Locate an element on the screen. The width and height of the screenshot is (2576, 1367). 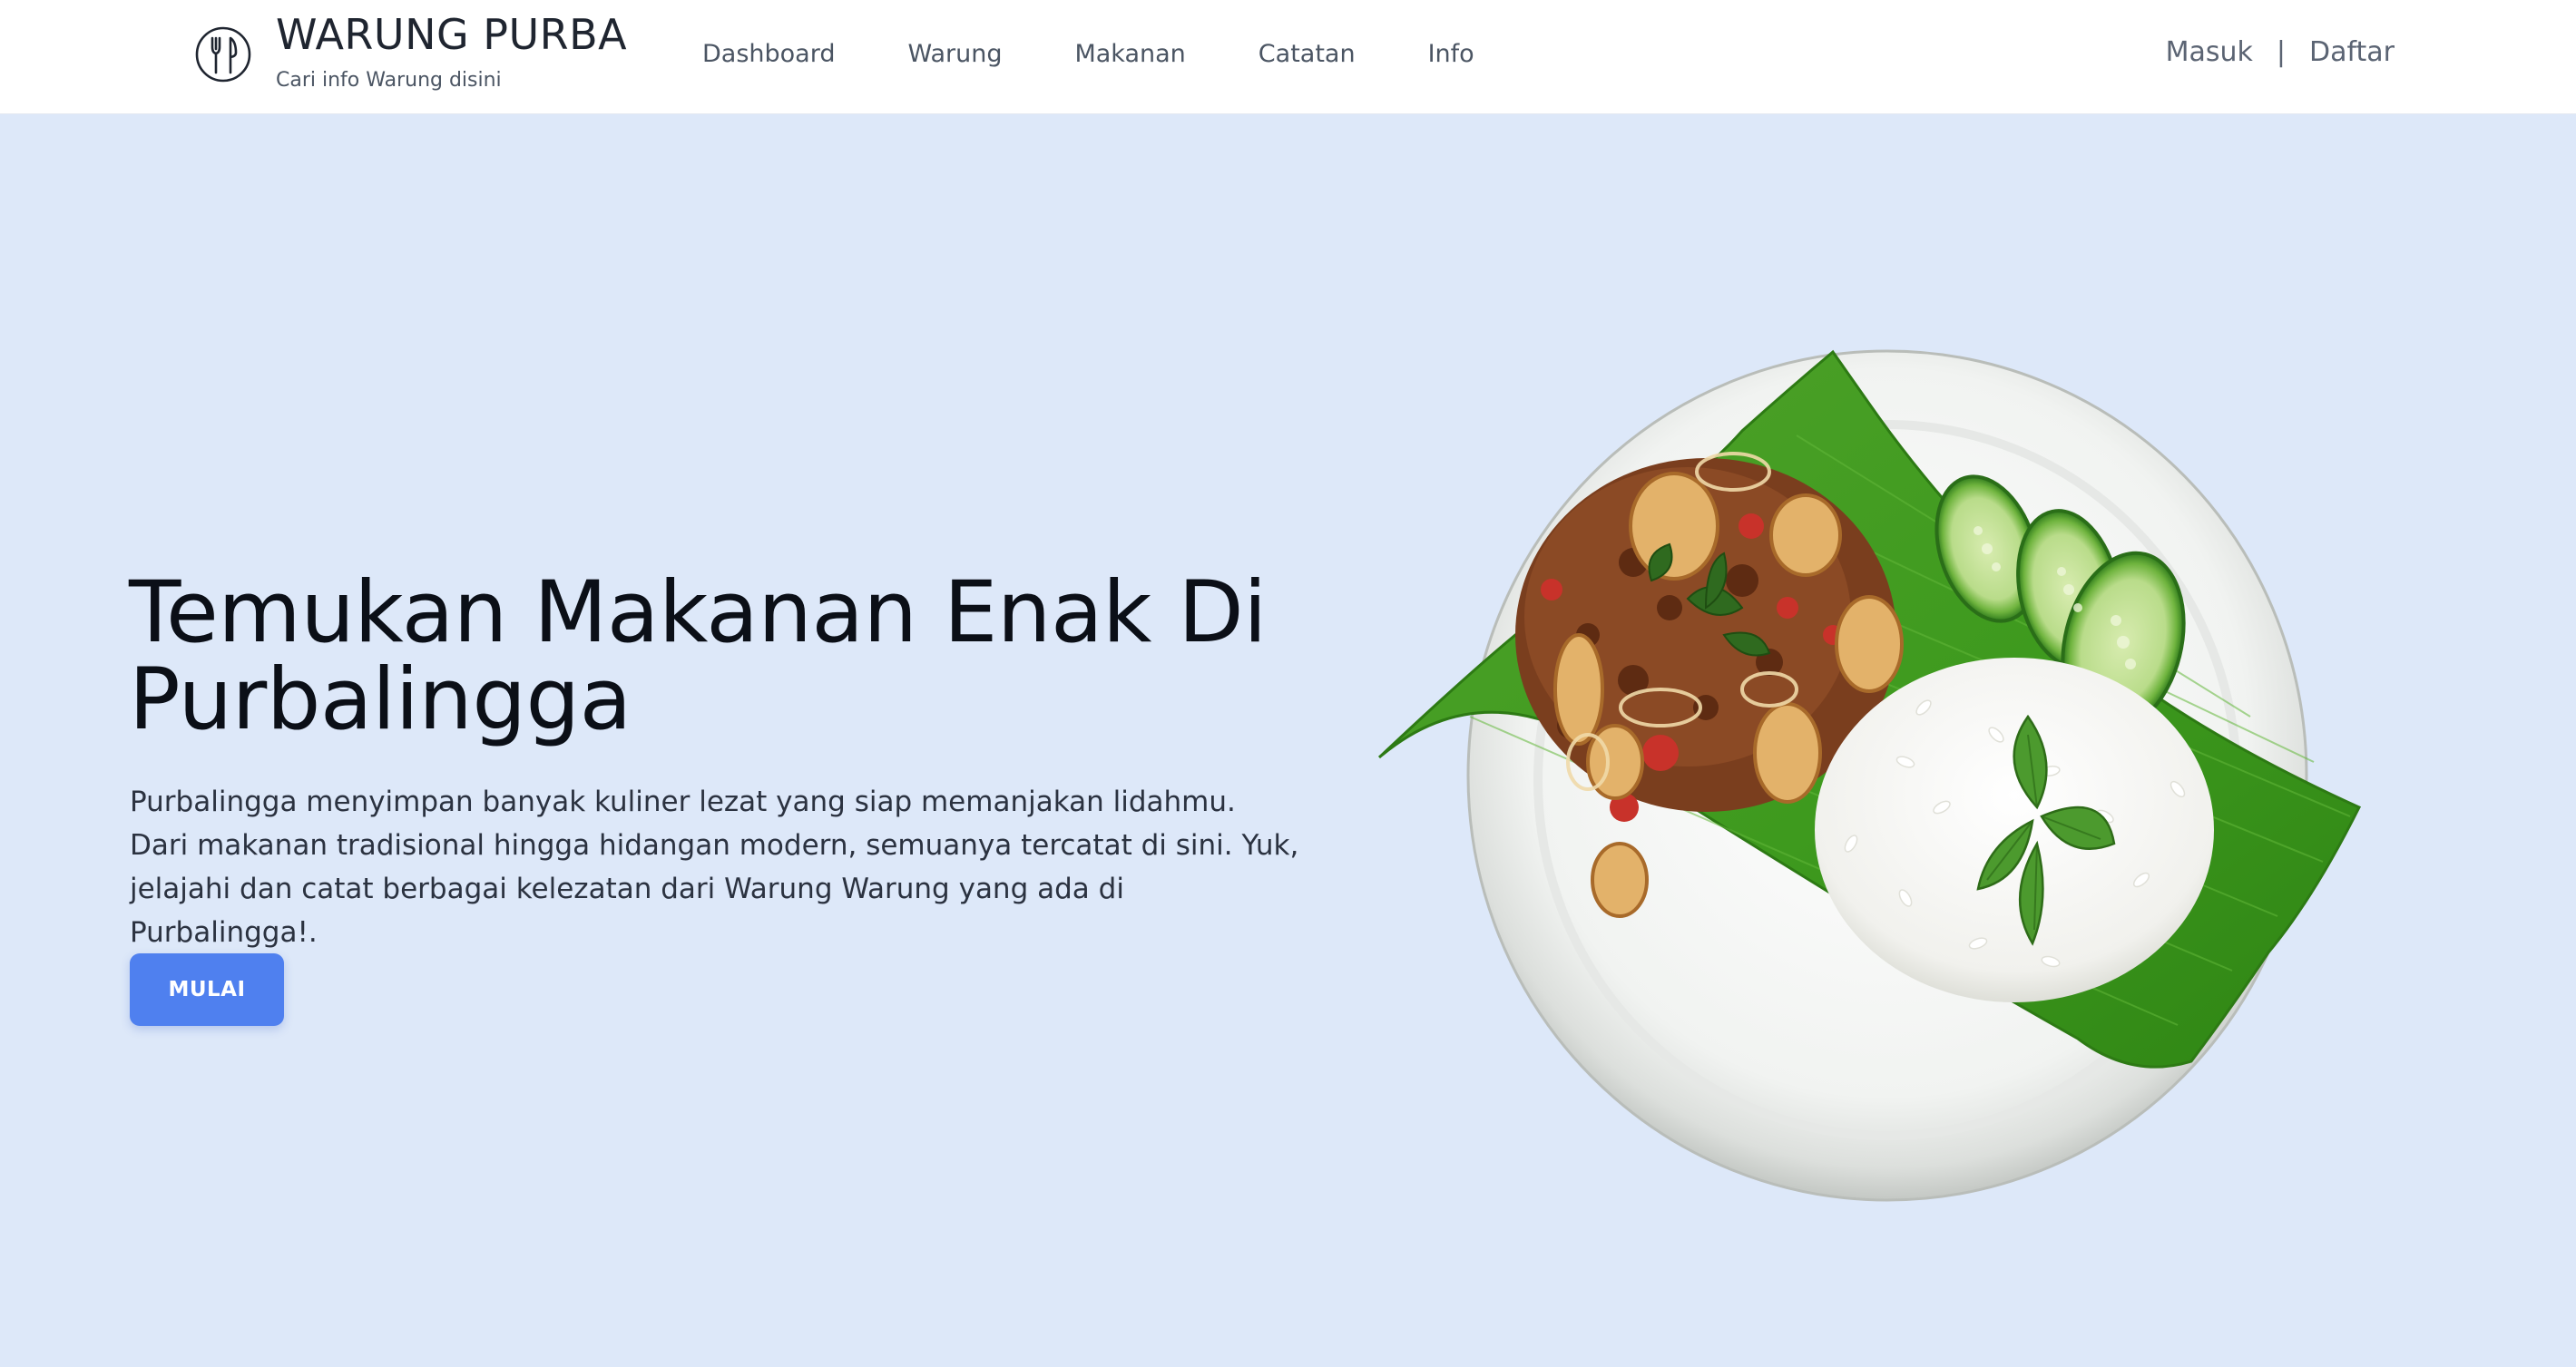
hero-title: Temukan Makanan Enak Di Purbalingga is located at coordinates (698, 656).